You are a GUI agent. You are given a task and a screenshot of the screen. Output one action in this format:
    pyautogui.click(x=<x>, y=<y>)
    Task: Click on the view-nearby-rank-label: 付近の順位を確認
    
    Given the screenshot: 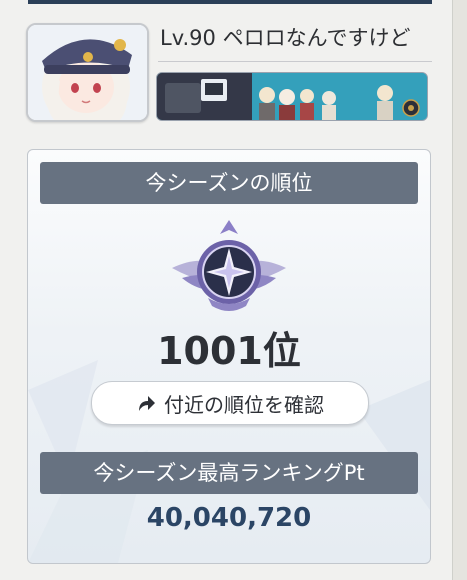 What is the action you would take?
    pyautogui.click(x=244, y=404)
    